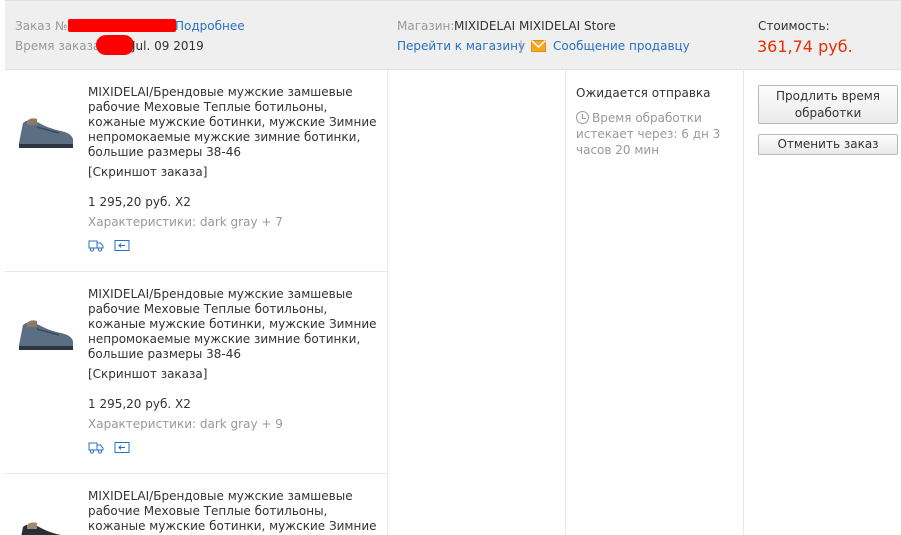 This screenshot has height=535, width=901. I want to click on order-cost: 361,74 руб., so click(805, 46).